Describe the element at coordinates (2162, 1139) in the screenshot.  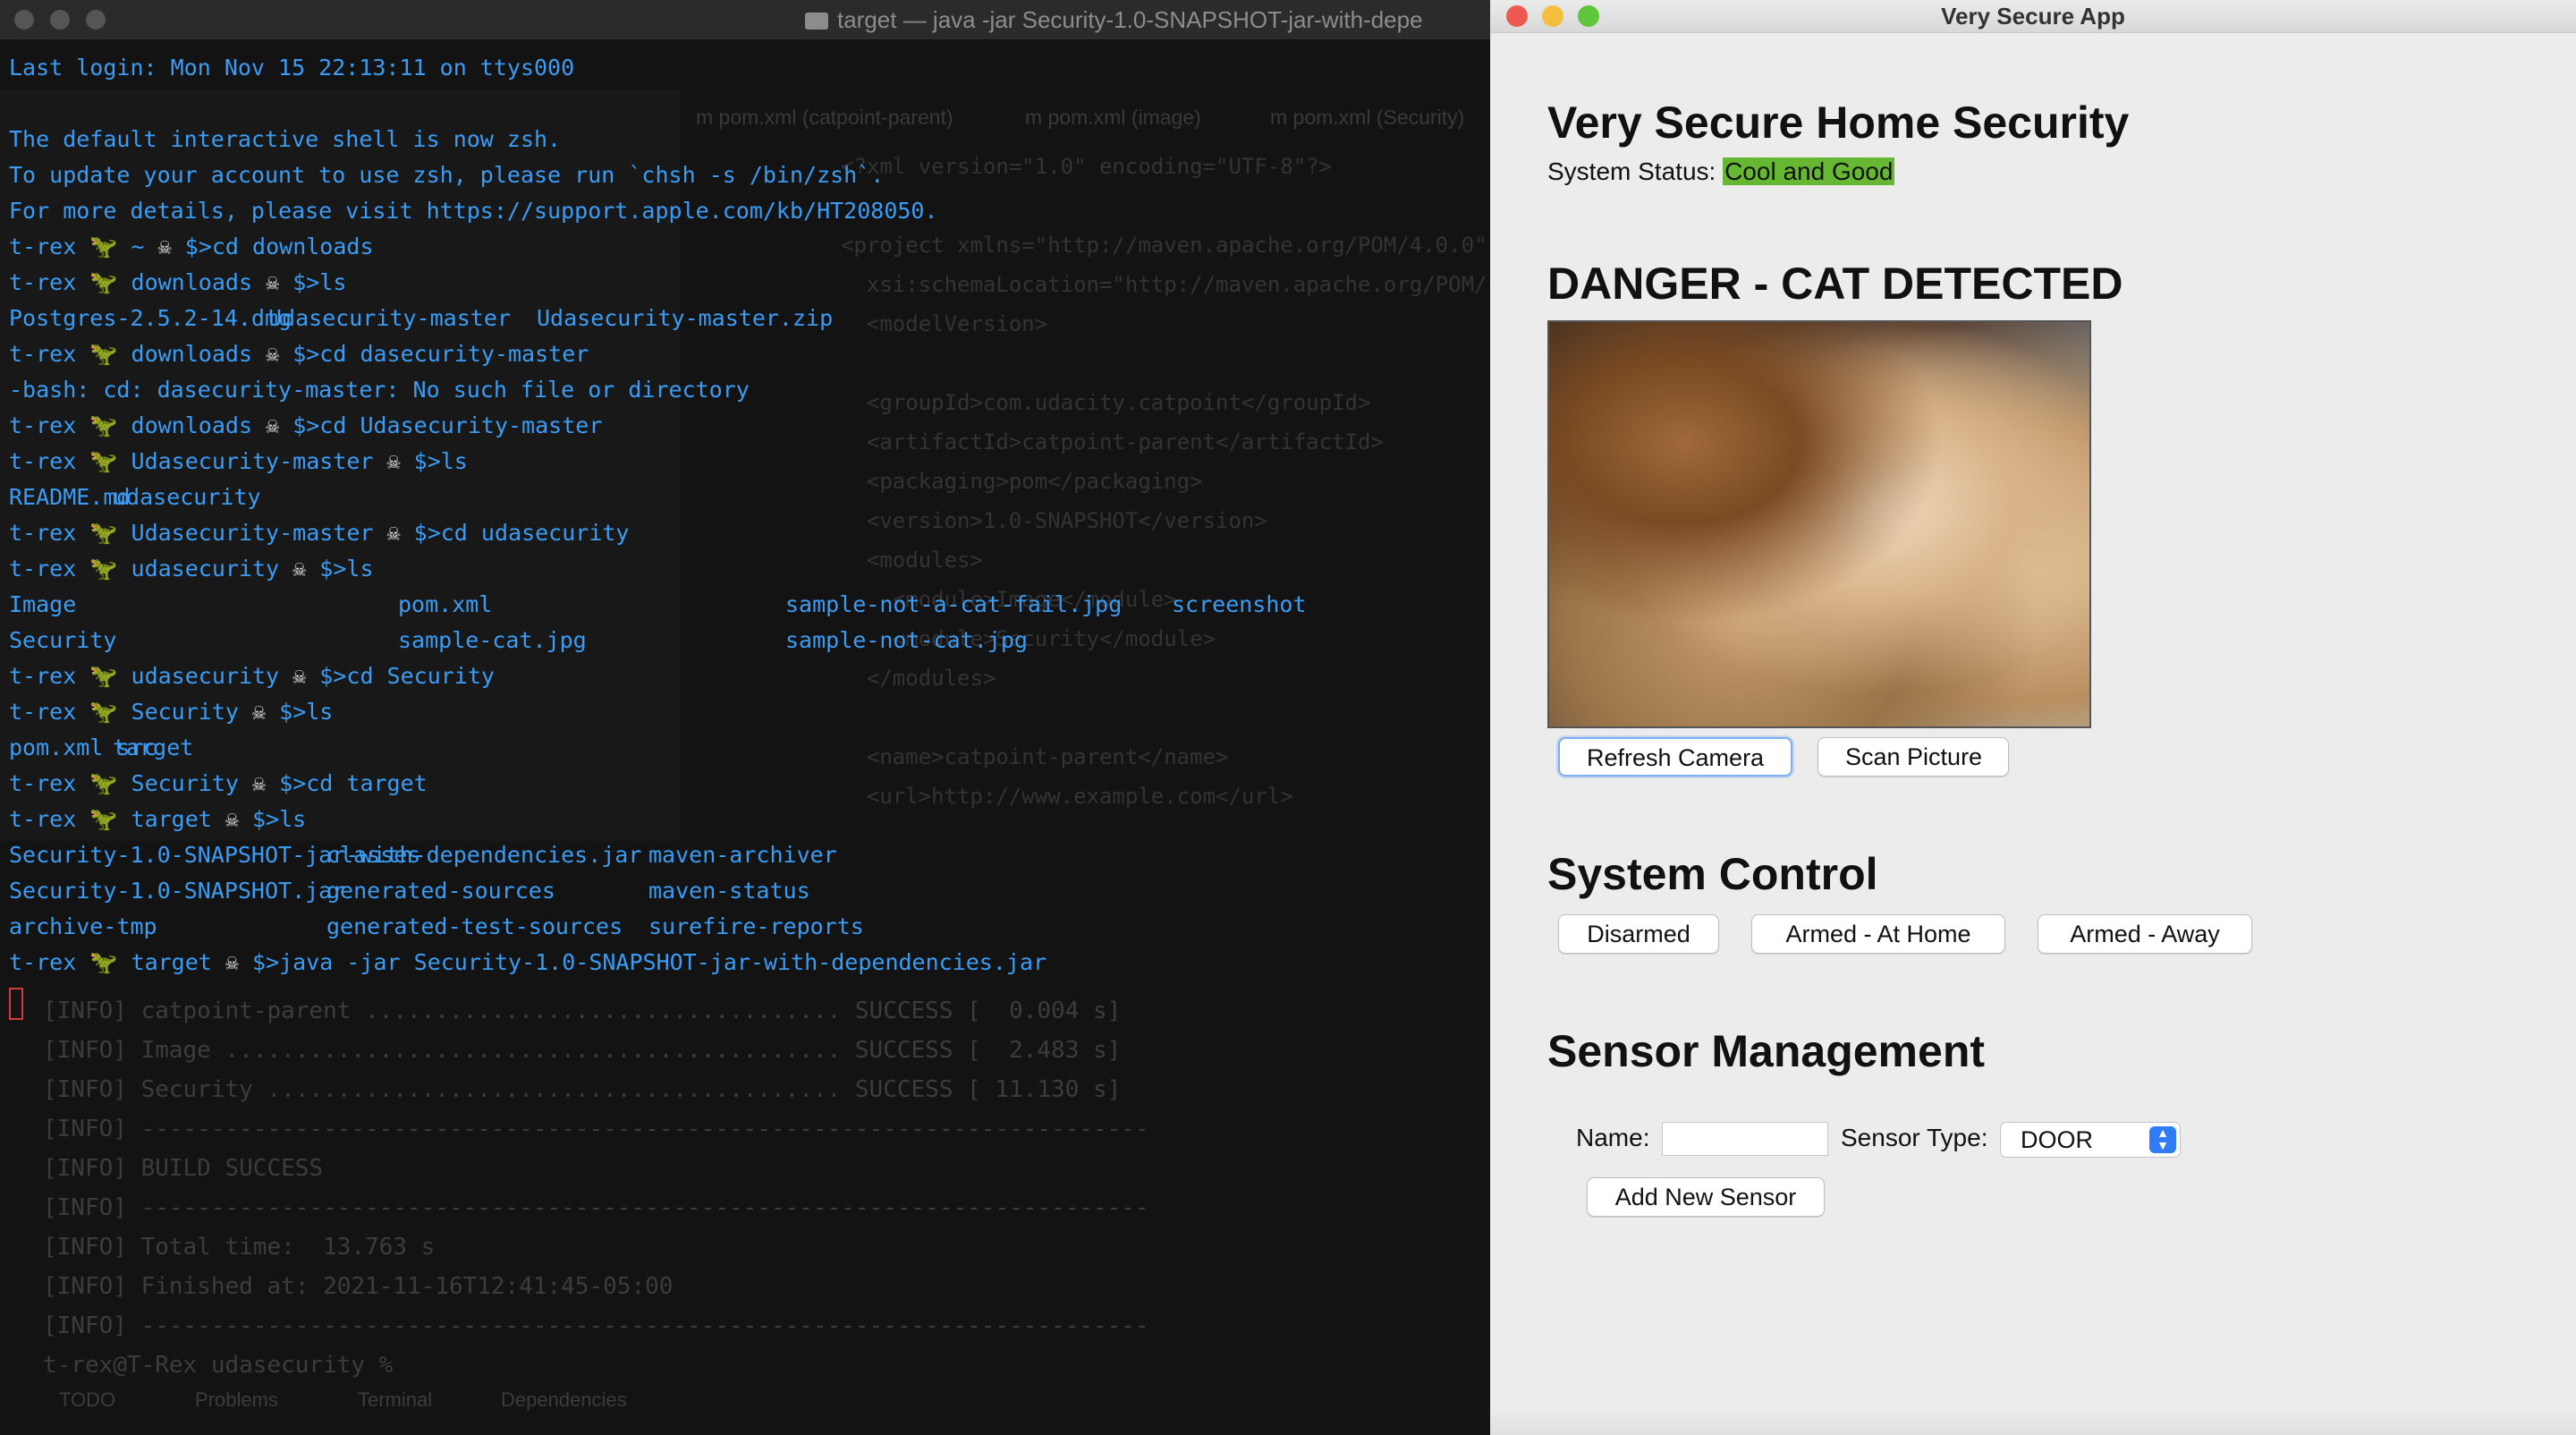
I see `chevron-updown-icon: ▲ ▼` at that location.